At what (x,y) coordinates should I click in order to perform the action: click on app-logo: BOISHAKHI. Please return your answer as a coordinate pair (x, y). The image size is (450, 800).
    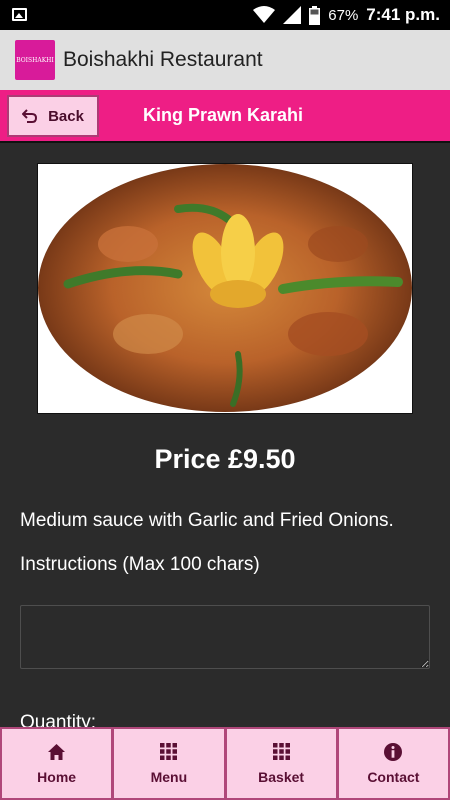
    Looking at the image, I should click on (35, 60).